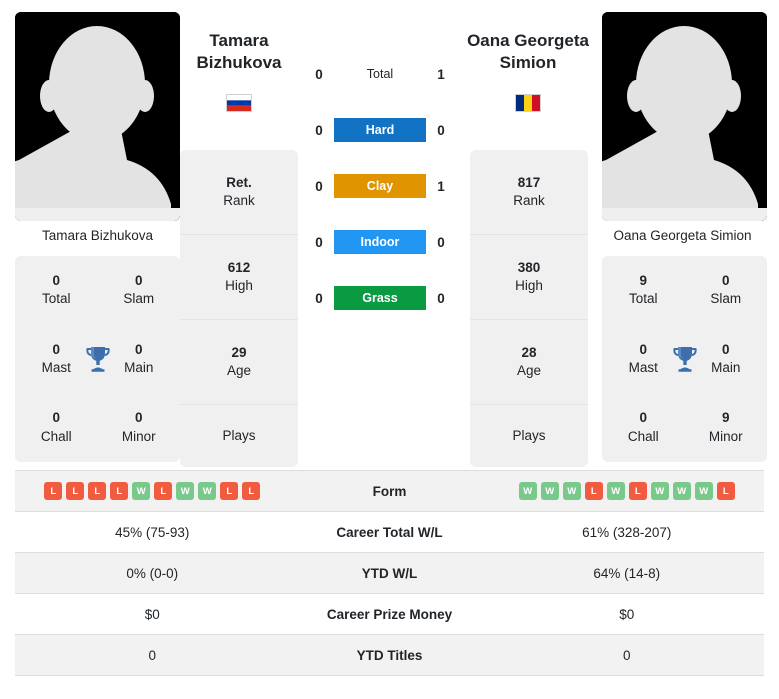  What do you see at coordinates (56, 436) in the screenshot?
I see `titles-chall-label-left: Chall` at bounding box center [56, 436].